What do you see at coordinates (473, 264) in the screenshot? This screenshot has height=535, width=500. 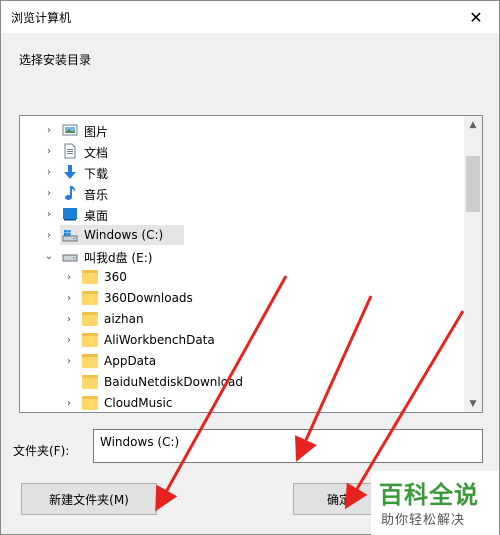 I see `vertical-scrollbar: ▲ ▼` at bounding box center [473, 264].